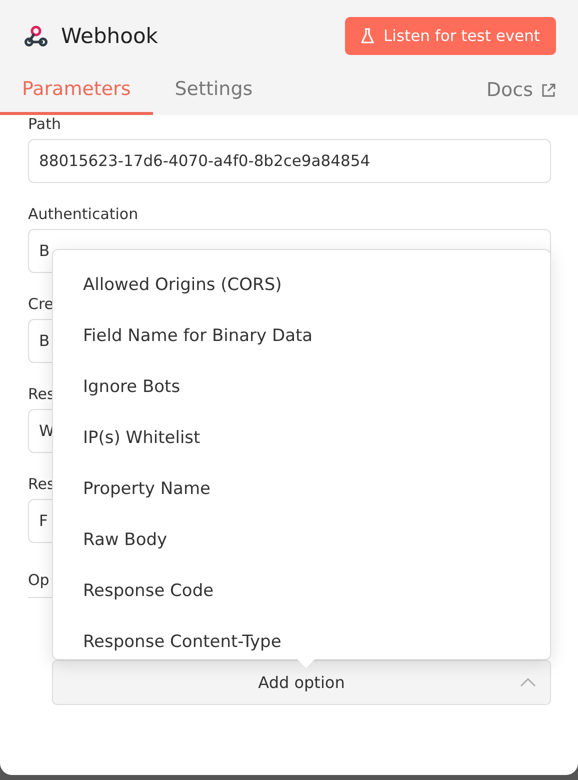  I want to click on field-label: Cre, so click(41, 304).